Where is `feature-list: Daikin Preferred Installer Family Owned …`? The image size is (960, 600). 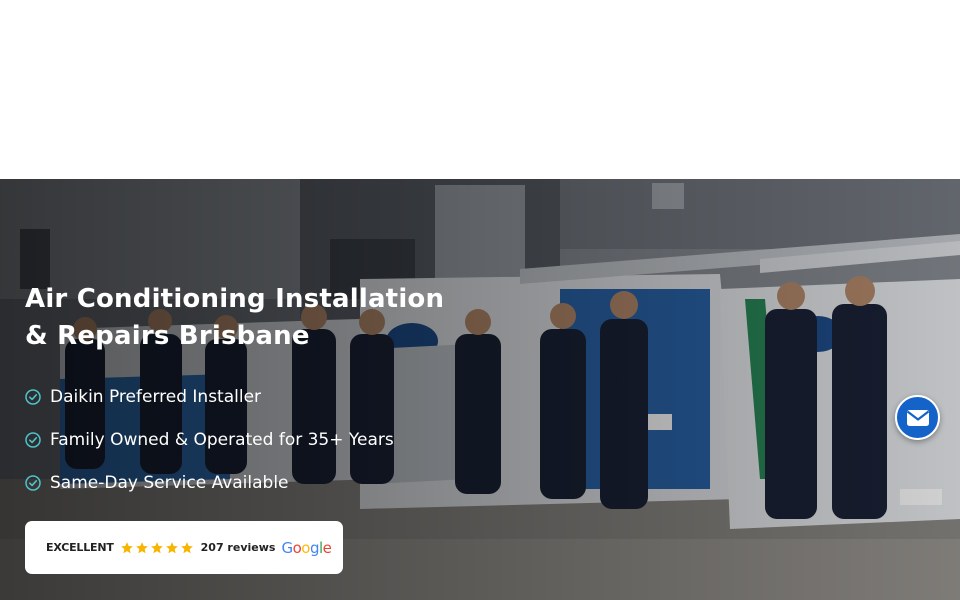
feature-list: Daikin Preferred Installer Family Owned … is located at coordinates (209, 439).